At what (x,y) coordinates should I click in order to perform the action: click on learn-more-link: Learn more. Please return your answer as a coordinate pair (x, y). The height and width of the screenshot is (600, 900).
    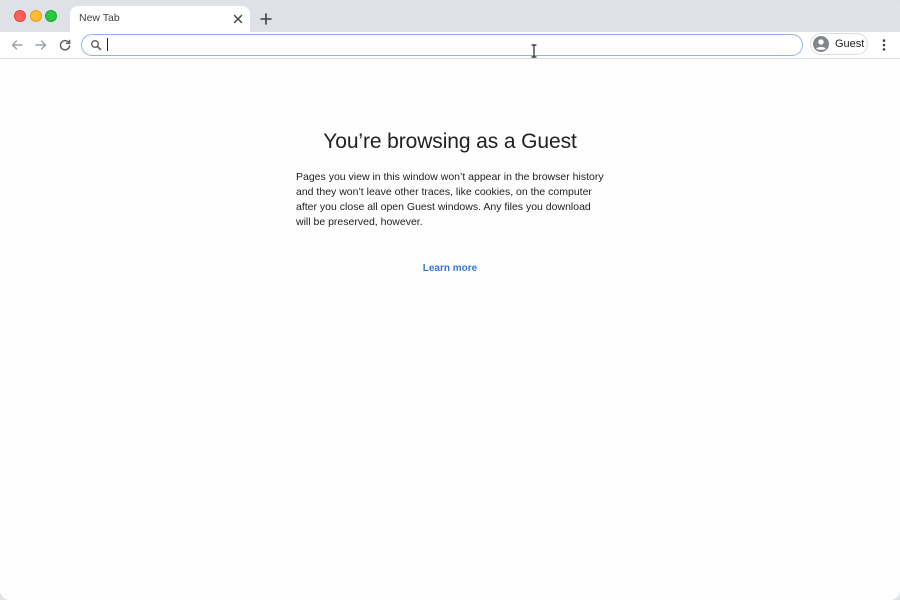
    Looking at the image, I should click on (450, 268).